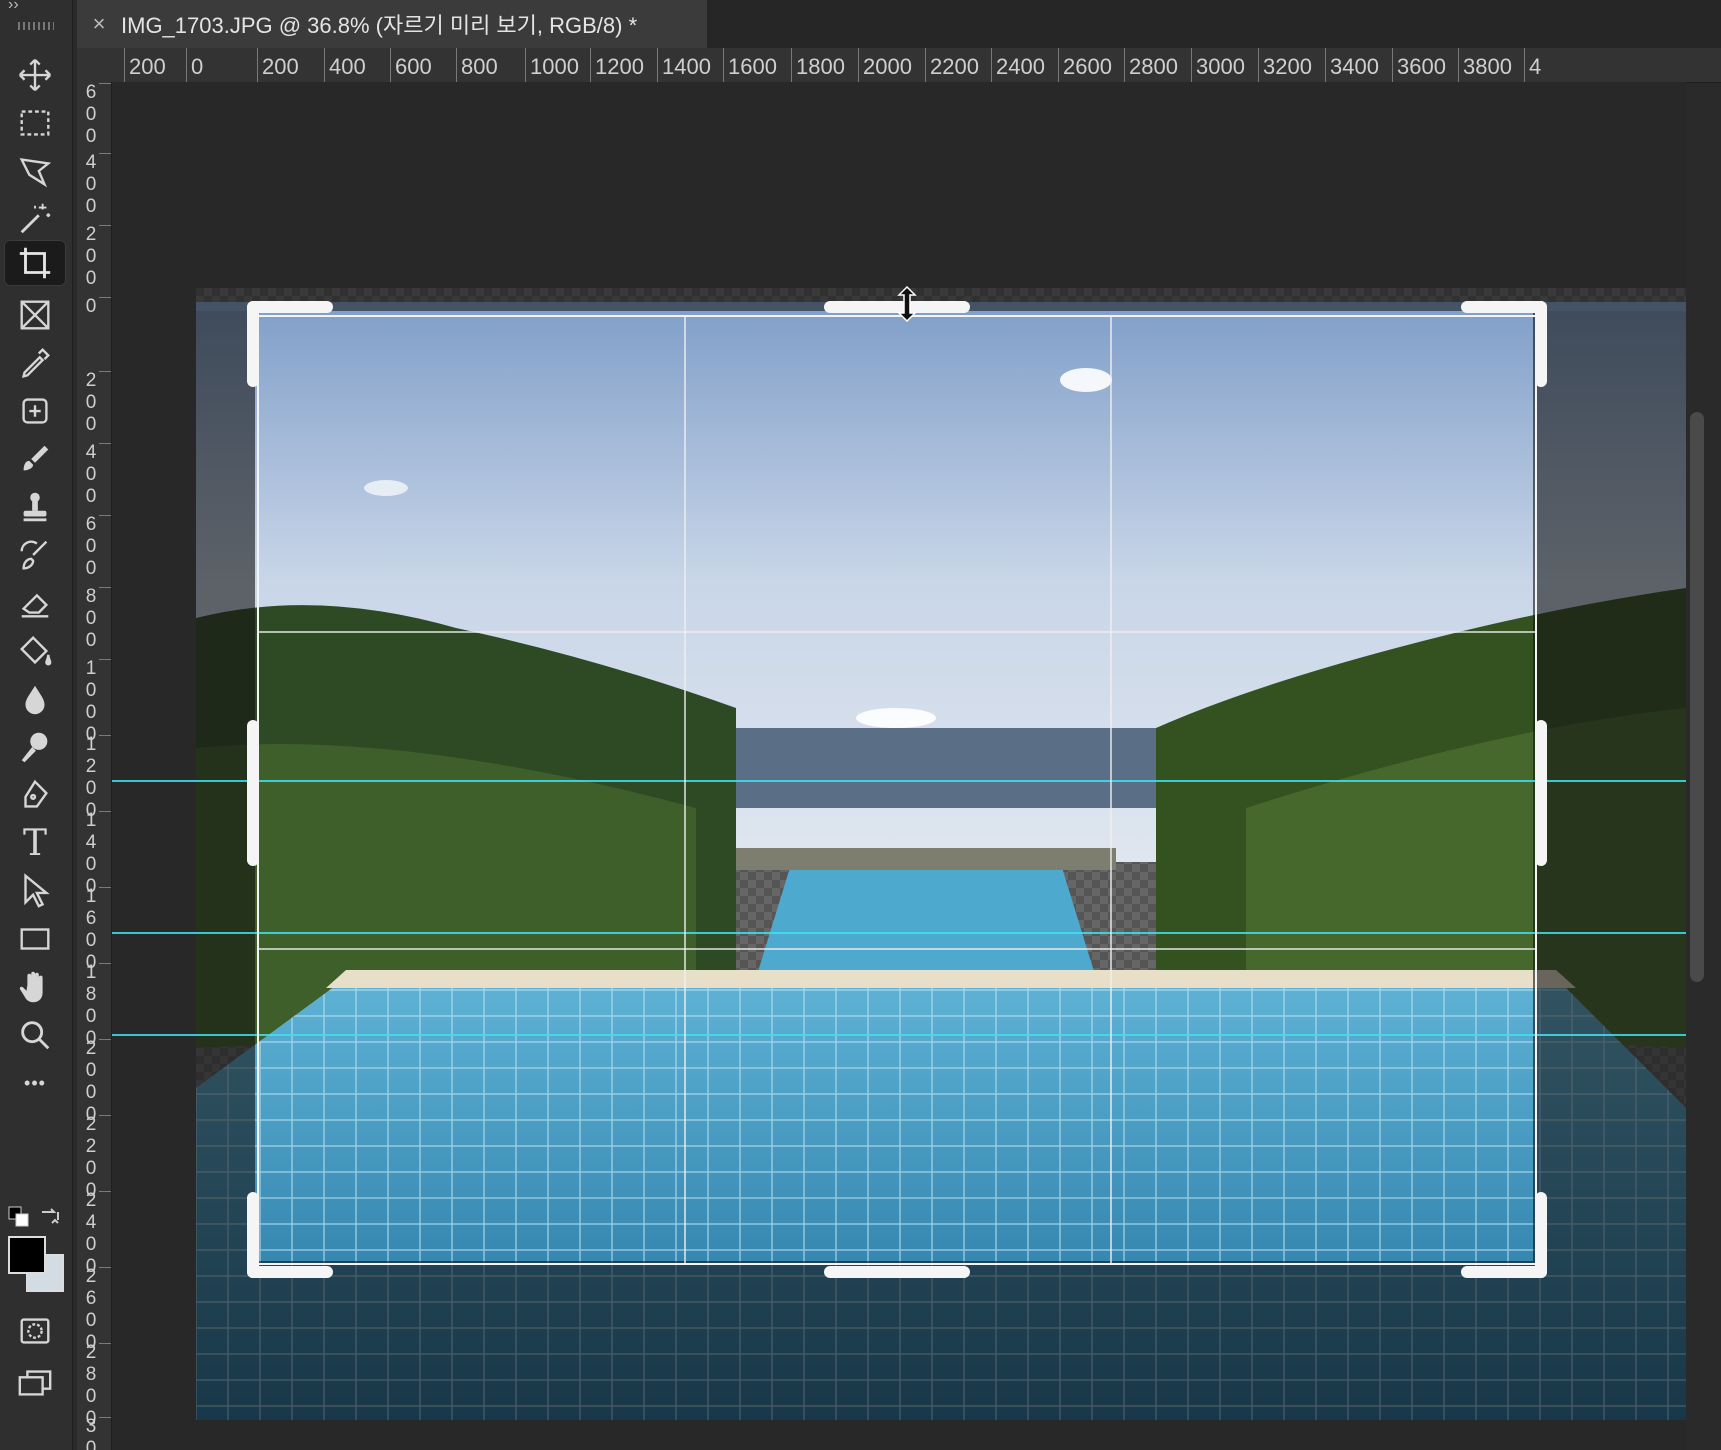 This screenshot has height=1450, width=1721. Describe the element at coordinates (91, 1309) in the screenshot. I see `ruler-label: 2 6 0 0` at that location.